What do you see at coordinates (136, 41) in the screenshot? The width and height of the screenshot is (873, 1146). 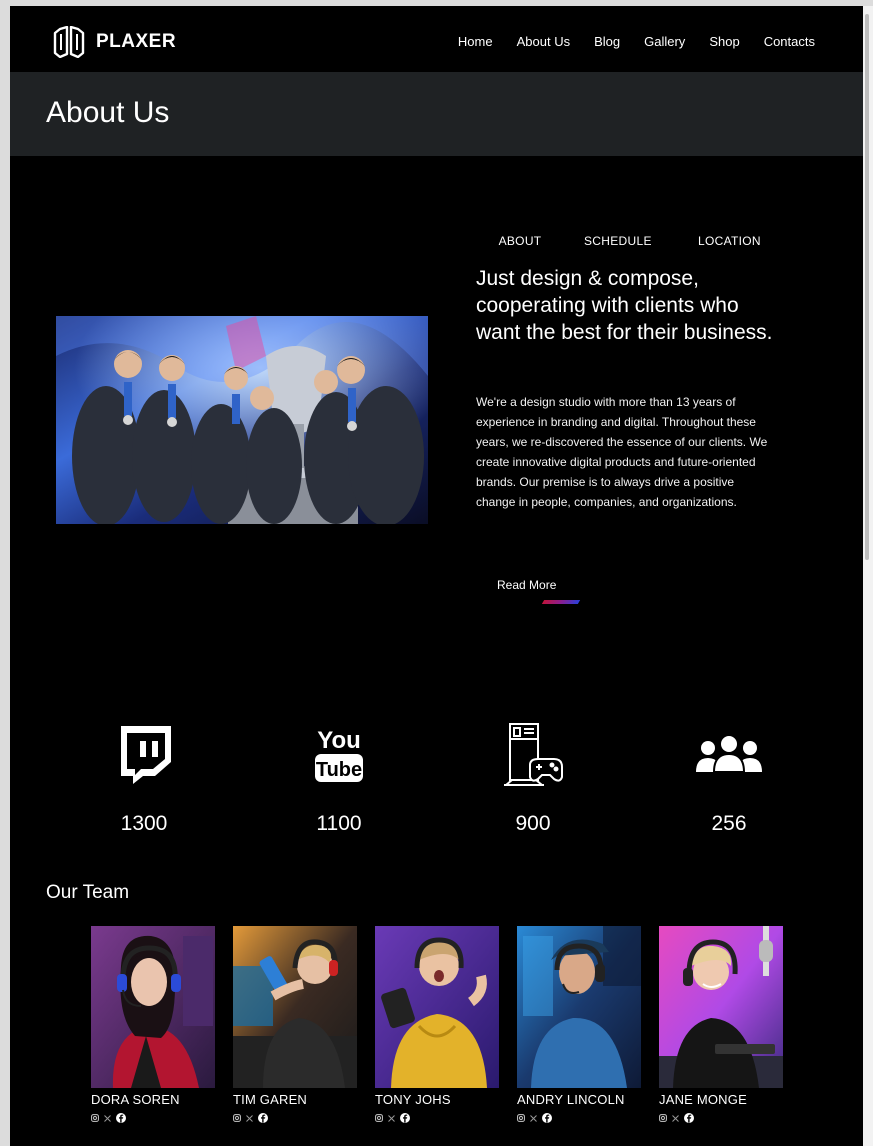 I see `brand-name: PLAXER` at bounding box center [136, 41].